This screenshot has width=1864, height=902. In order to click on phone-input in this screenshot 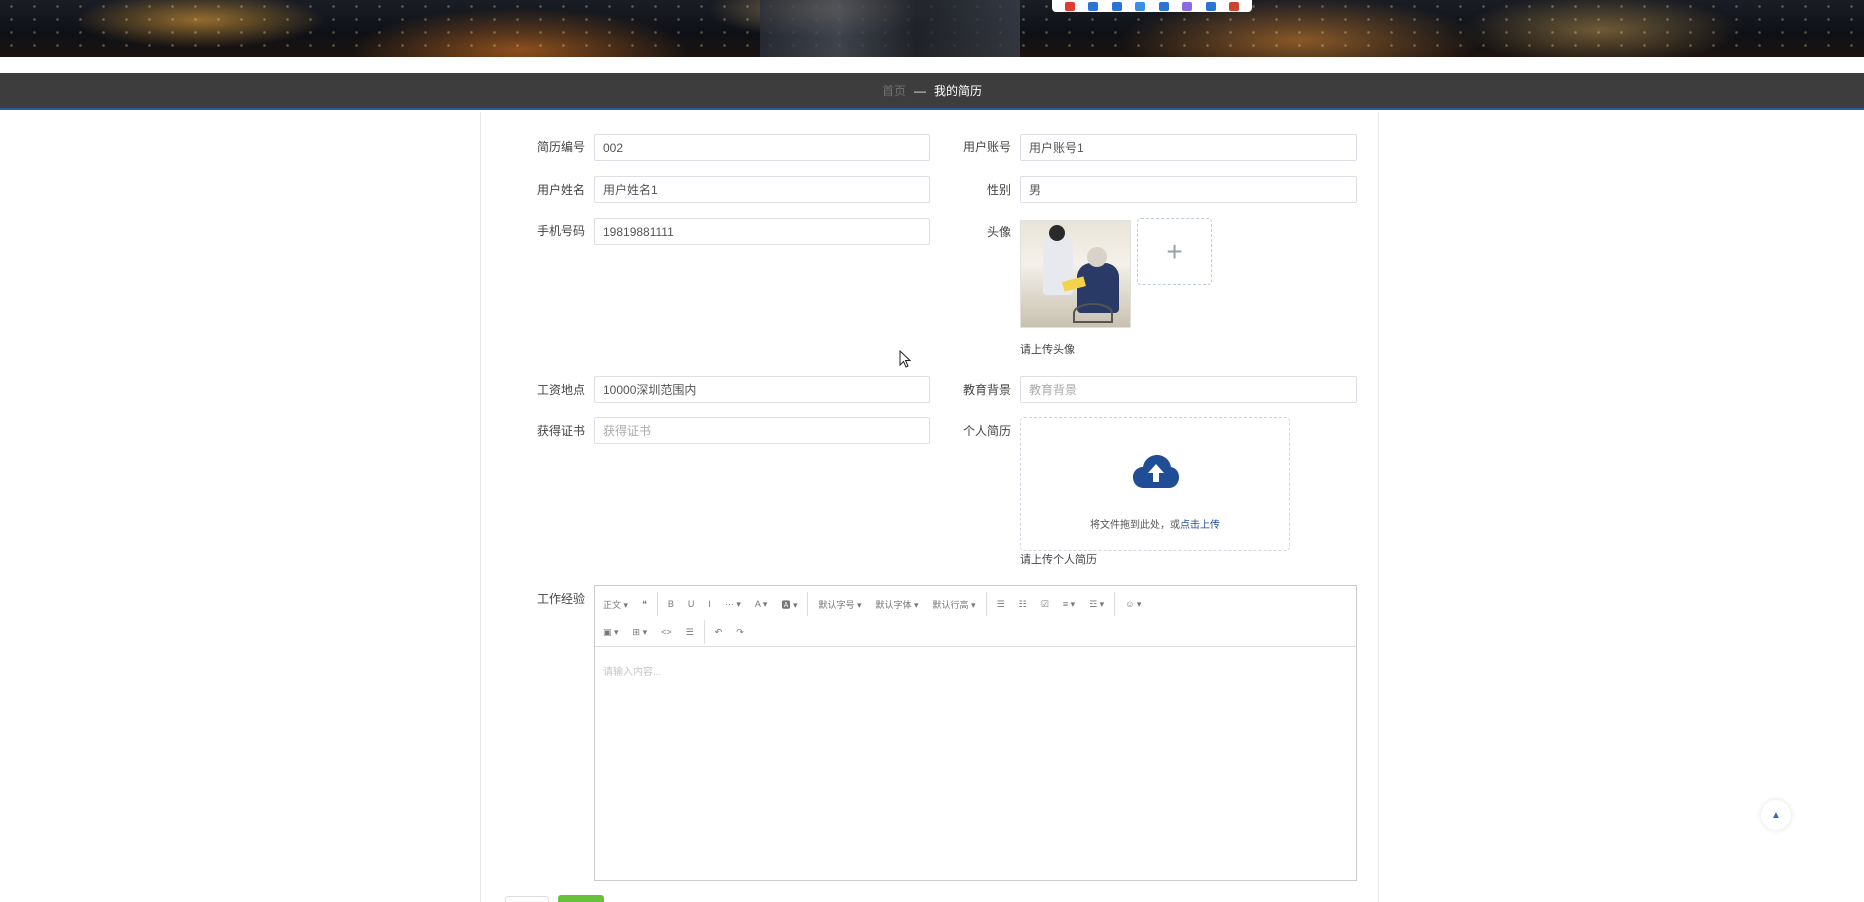, I will do `click(762, 231)`.